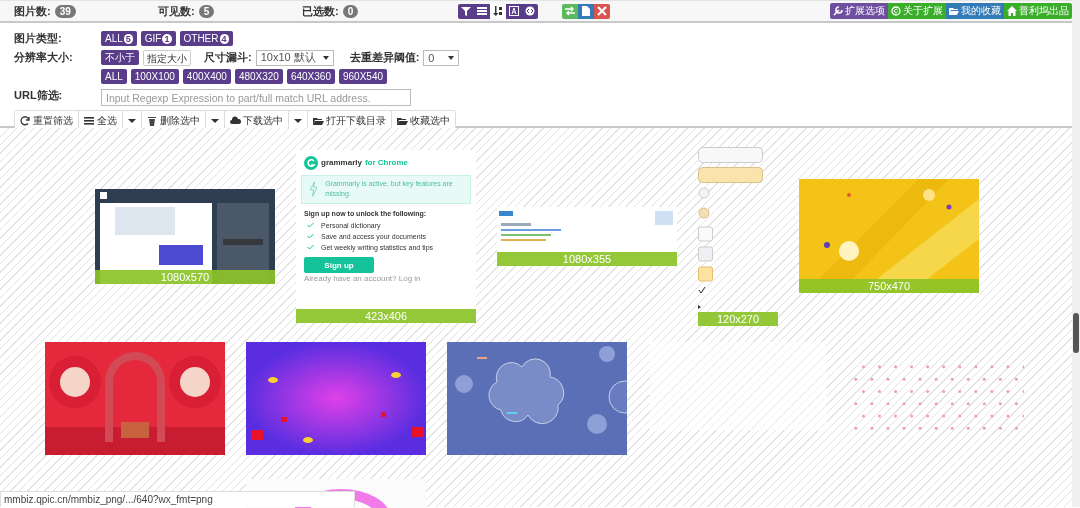 Image resolution: width=1080 pixels, height=508 pixels. Describe the element at coordinates (114, 76) in the screenshot. I see `size-preset-button: ALL` at that location.